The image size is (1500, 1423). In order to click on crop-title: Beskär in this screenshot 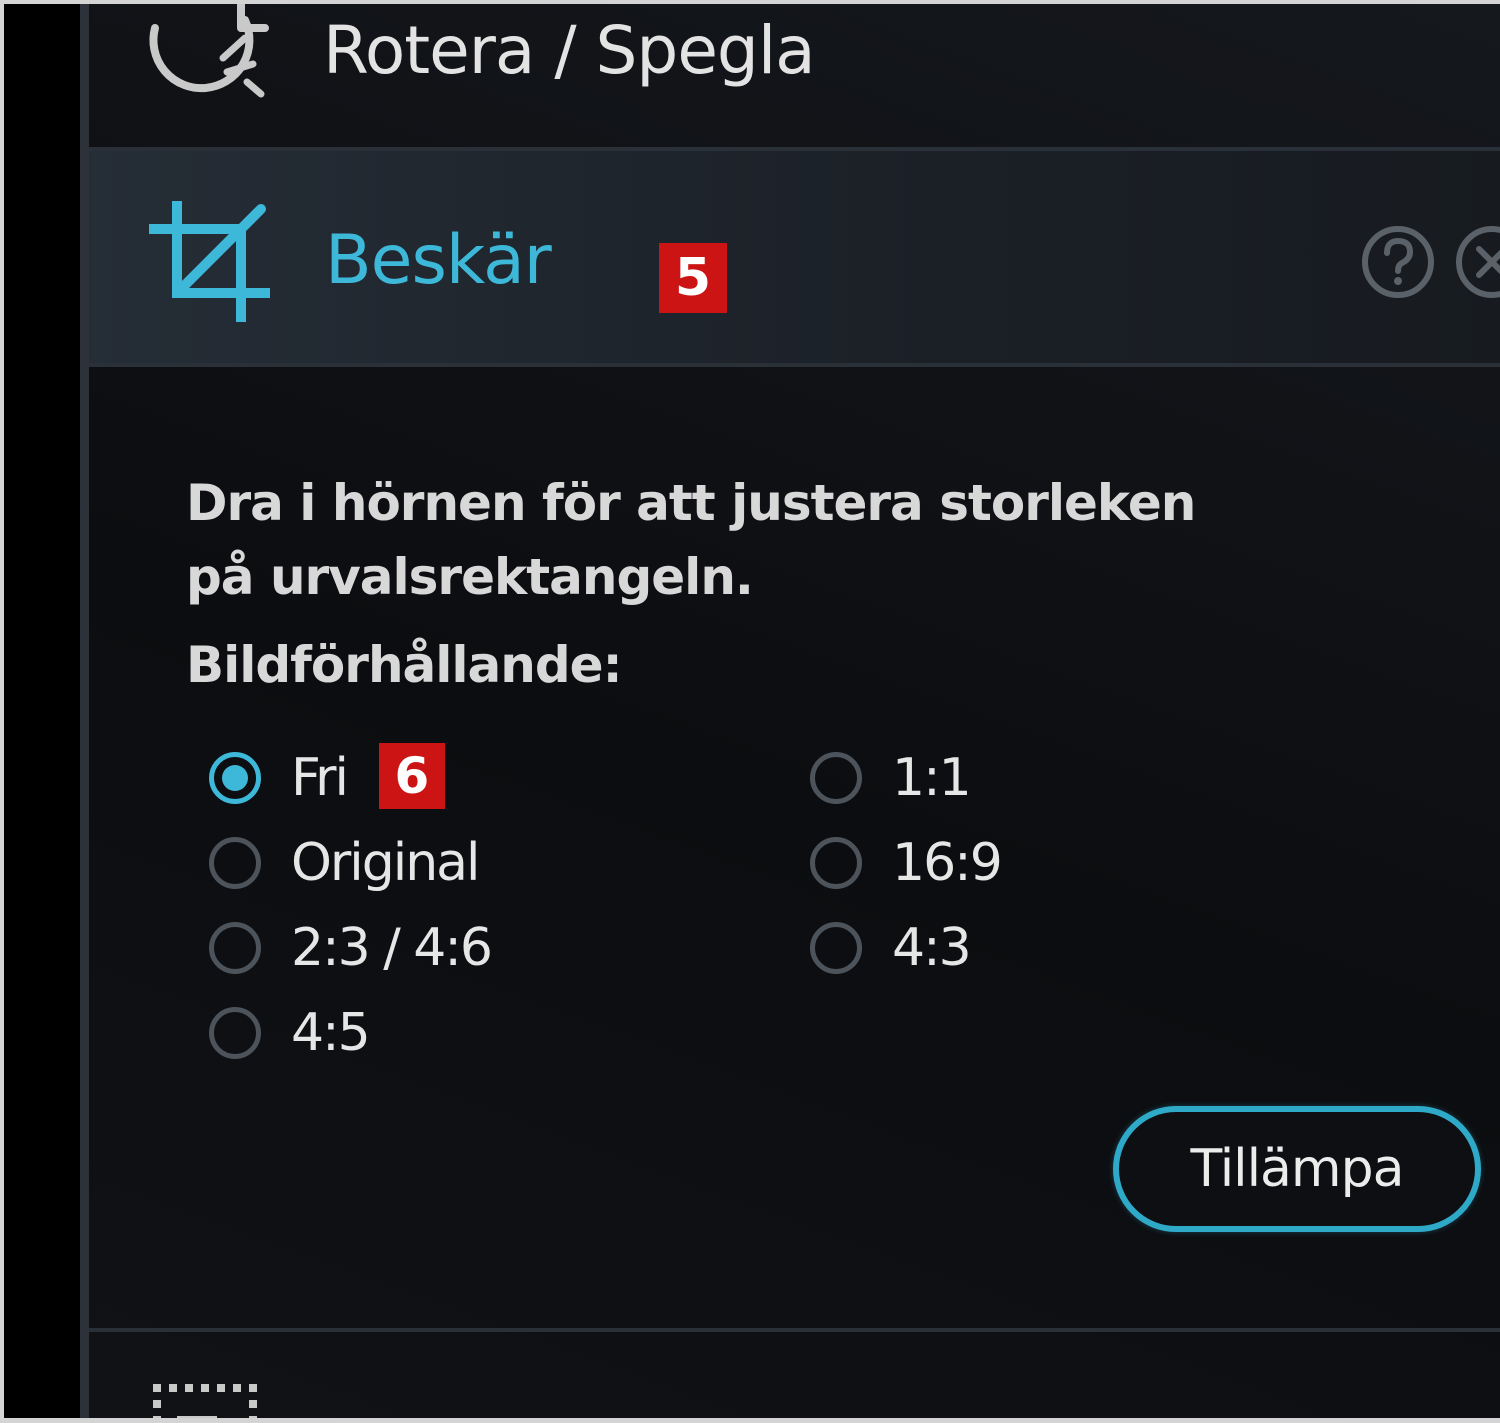, I will do `click(438, 260)`.